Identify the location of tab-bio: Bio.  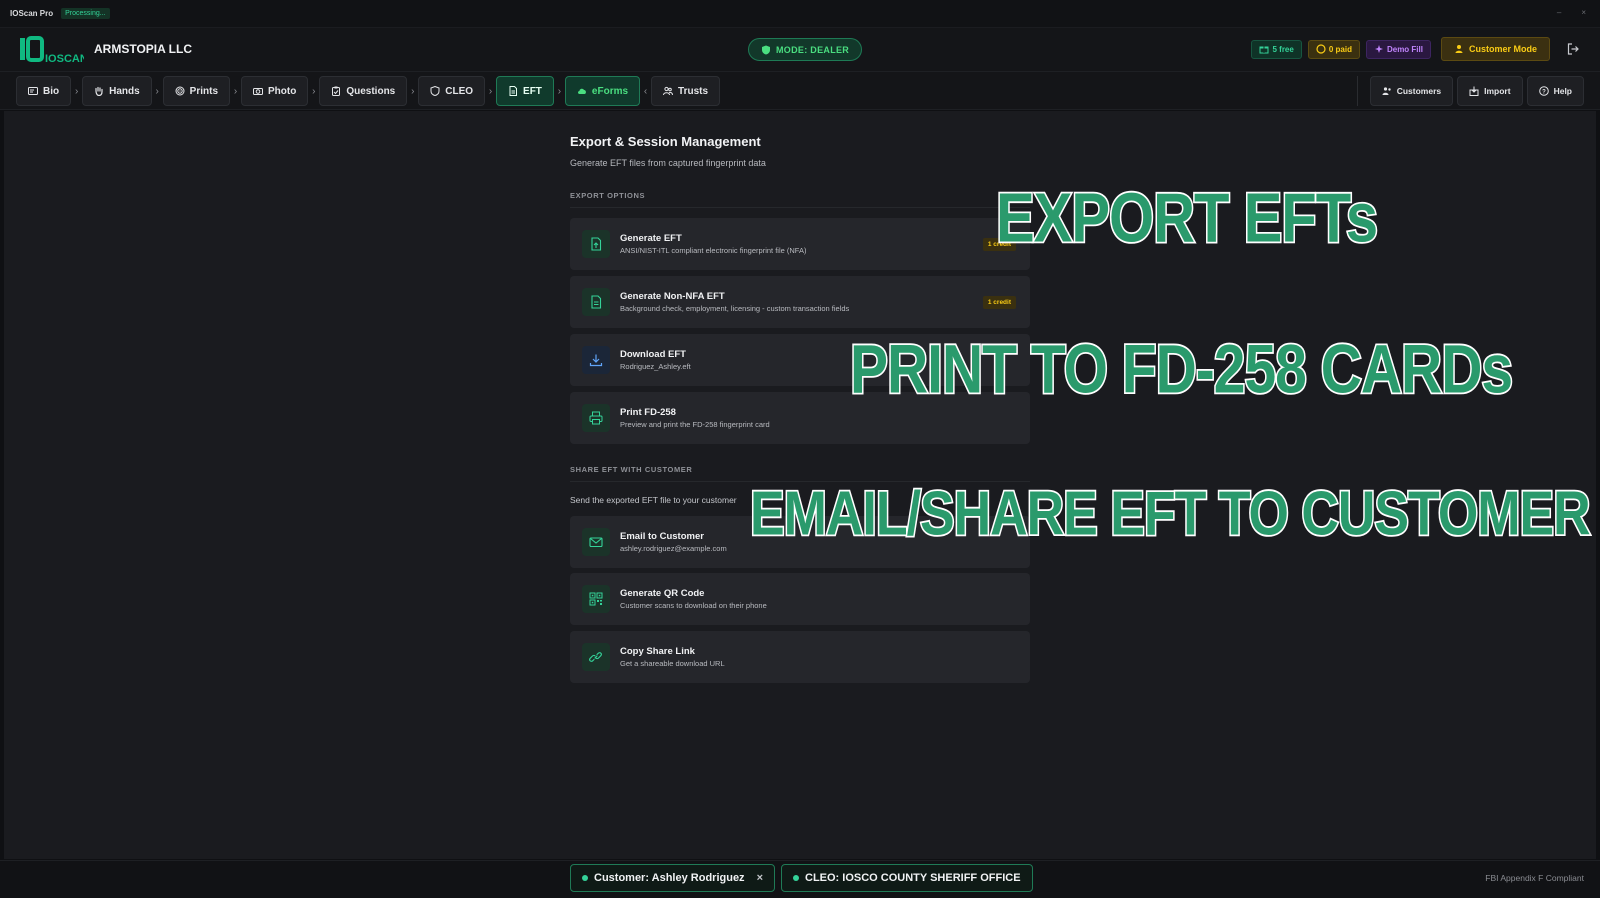
(44, 91).